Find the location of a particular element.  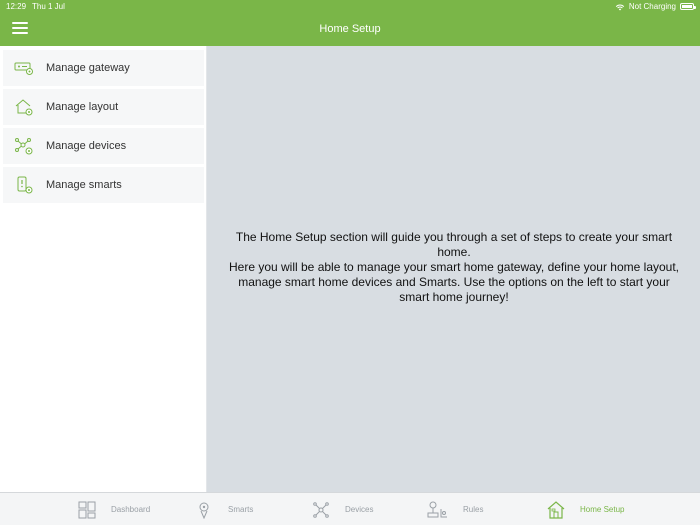

status-date: Thu 1 Jul is located at coordinates (48, 6).